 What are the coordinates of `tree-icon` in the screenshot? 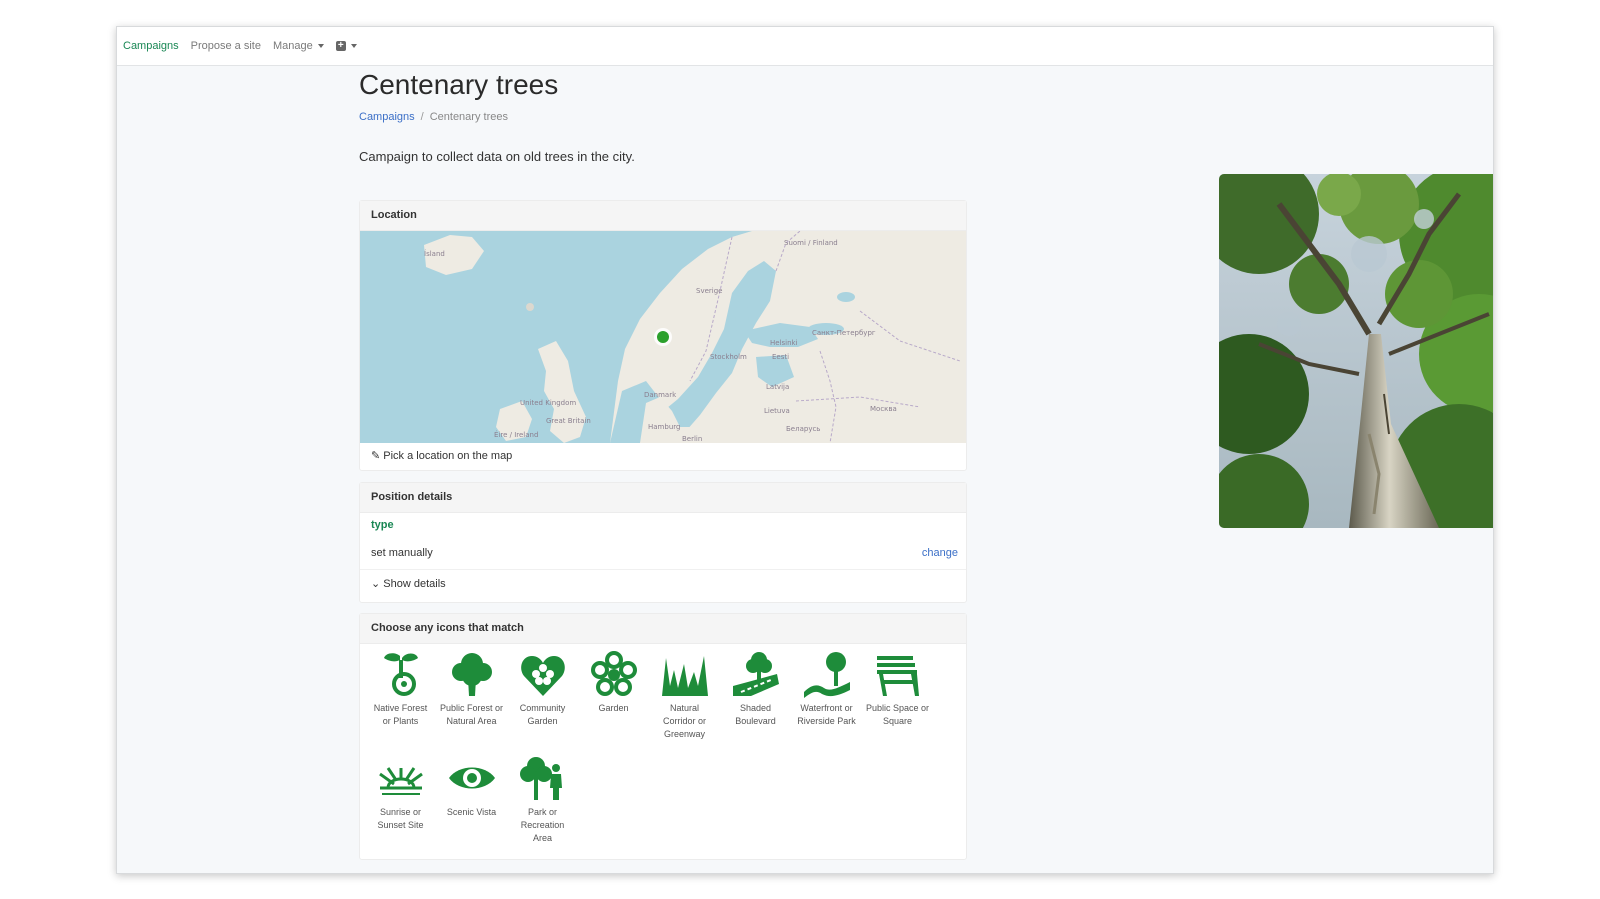 It's located at (471, 674).